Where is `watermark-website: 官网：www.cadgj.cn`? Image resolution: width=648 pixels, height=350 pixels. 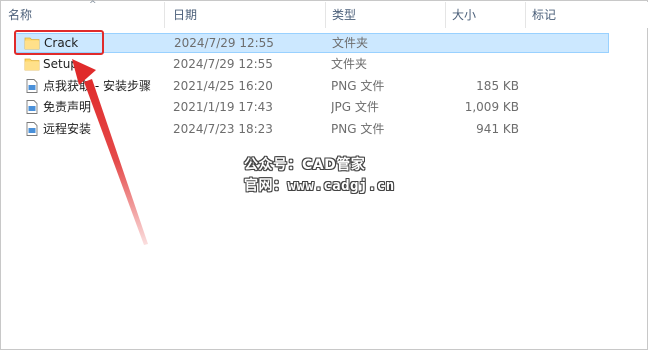
watermark-website: 官网：www.cadgj.cn is located at coordinates (319, 186).